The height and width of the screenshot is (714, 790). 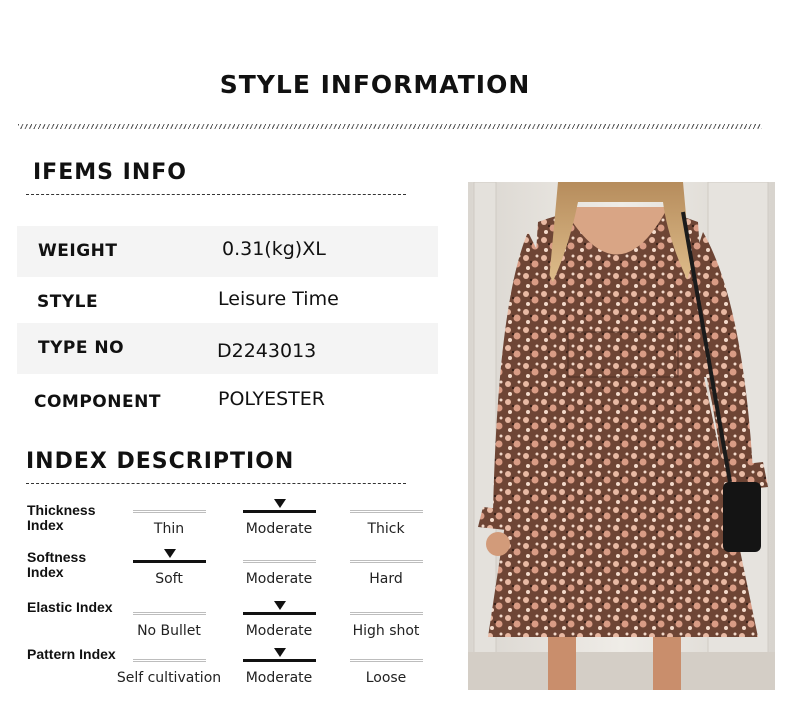 I want to click on elastic-option-no-bullet: No Bullet, so click(x=169, y=625).